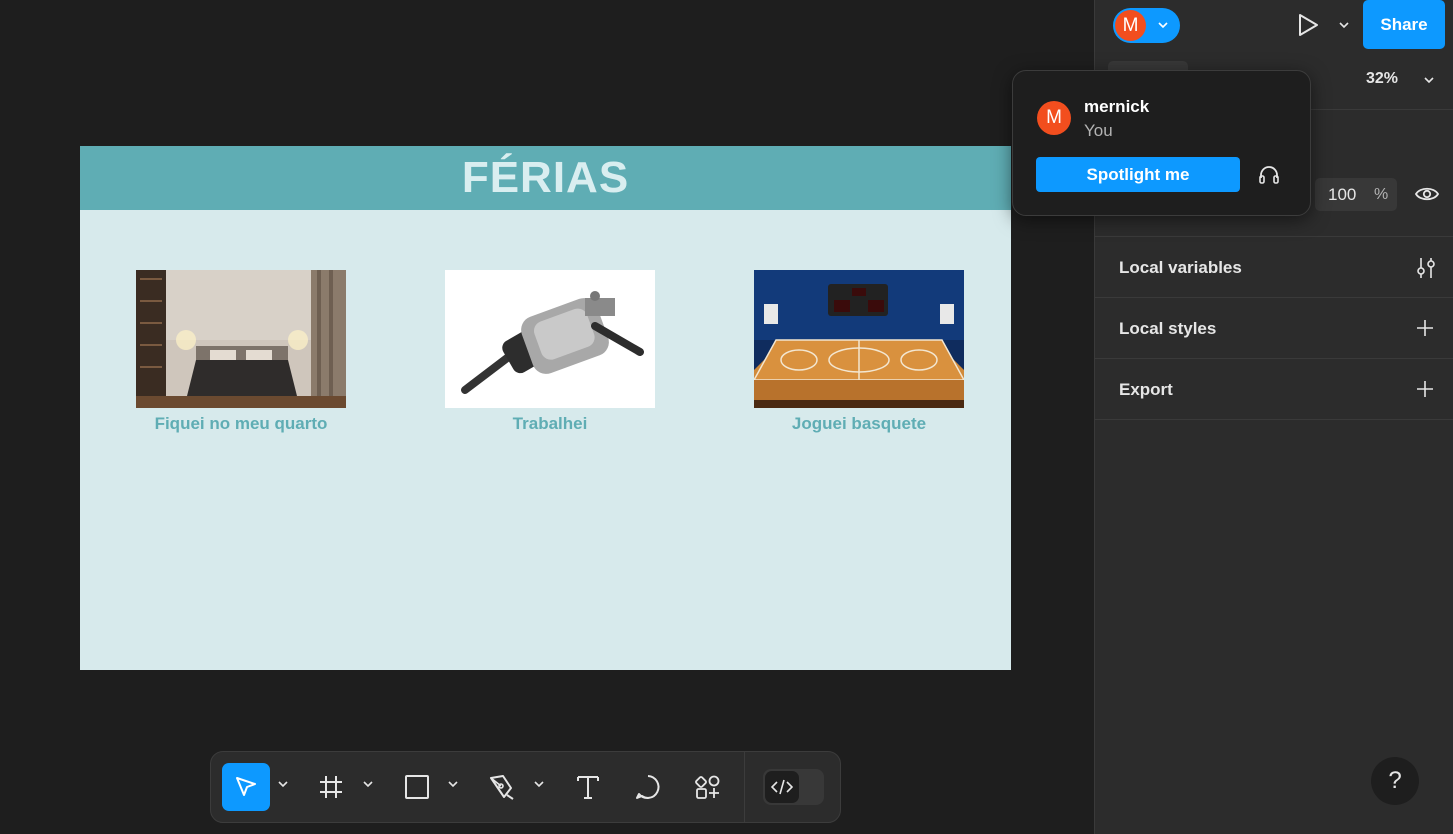 The width and height of the screenshot is (1453, 834). I want to click on layer-opacity-unit: %, so click(1381, 194).